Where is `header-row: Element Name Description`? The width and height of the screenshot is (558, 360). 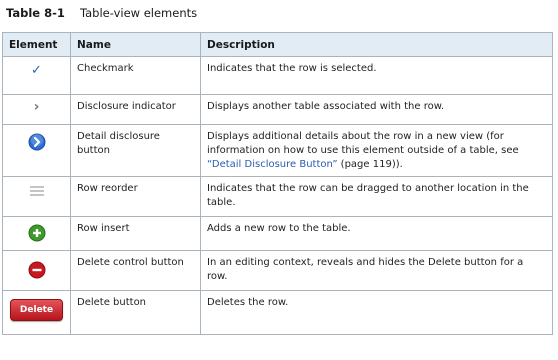
header-row: Element Name Description is located at coordinates (277, 44).